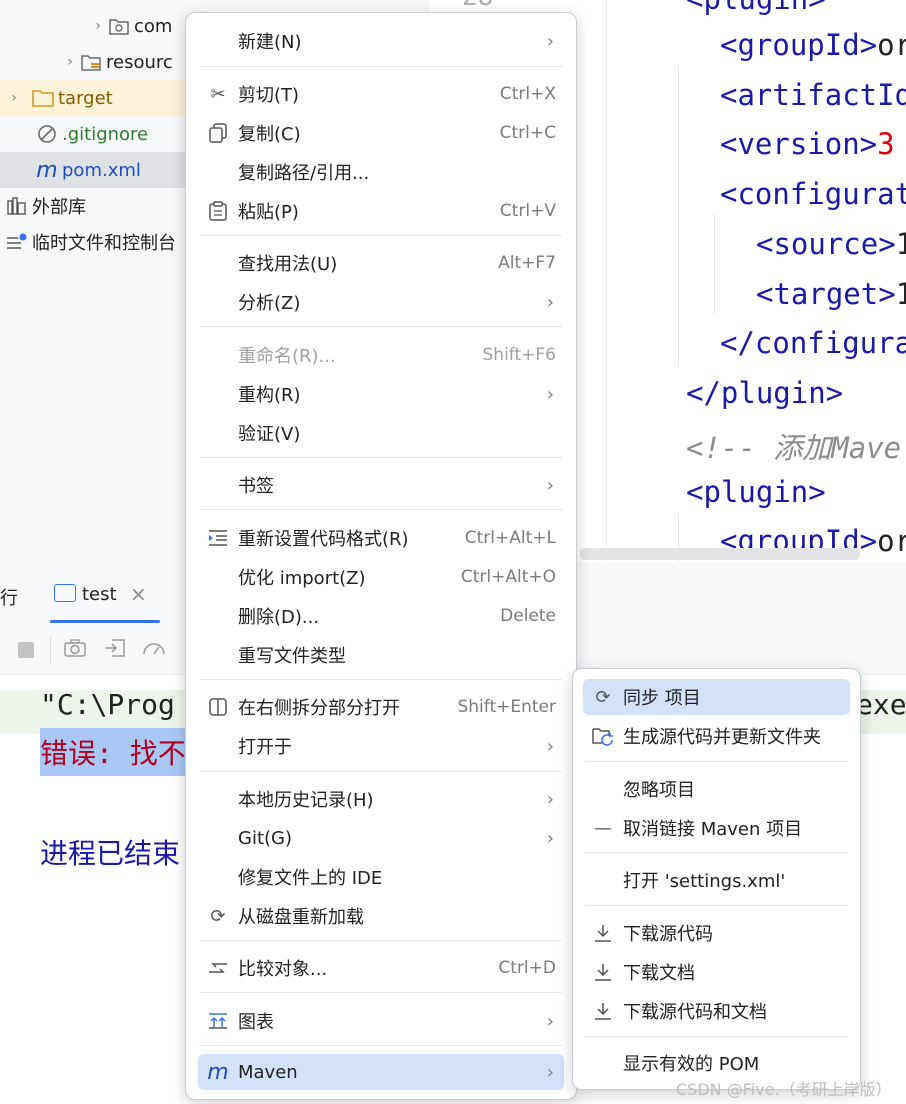  Describe the element at coordinates (381, 746) in the screenshot. I see `menu-item-open-in: 打开于 ›` at that location.